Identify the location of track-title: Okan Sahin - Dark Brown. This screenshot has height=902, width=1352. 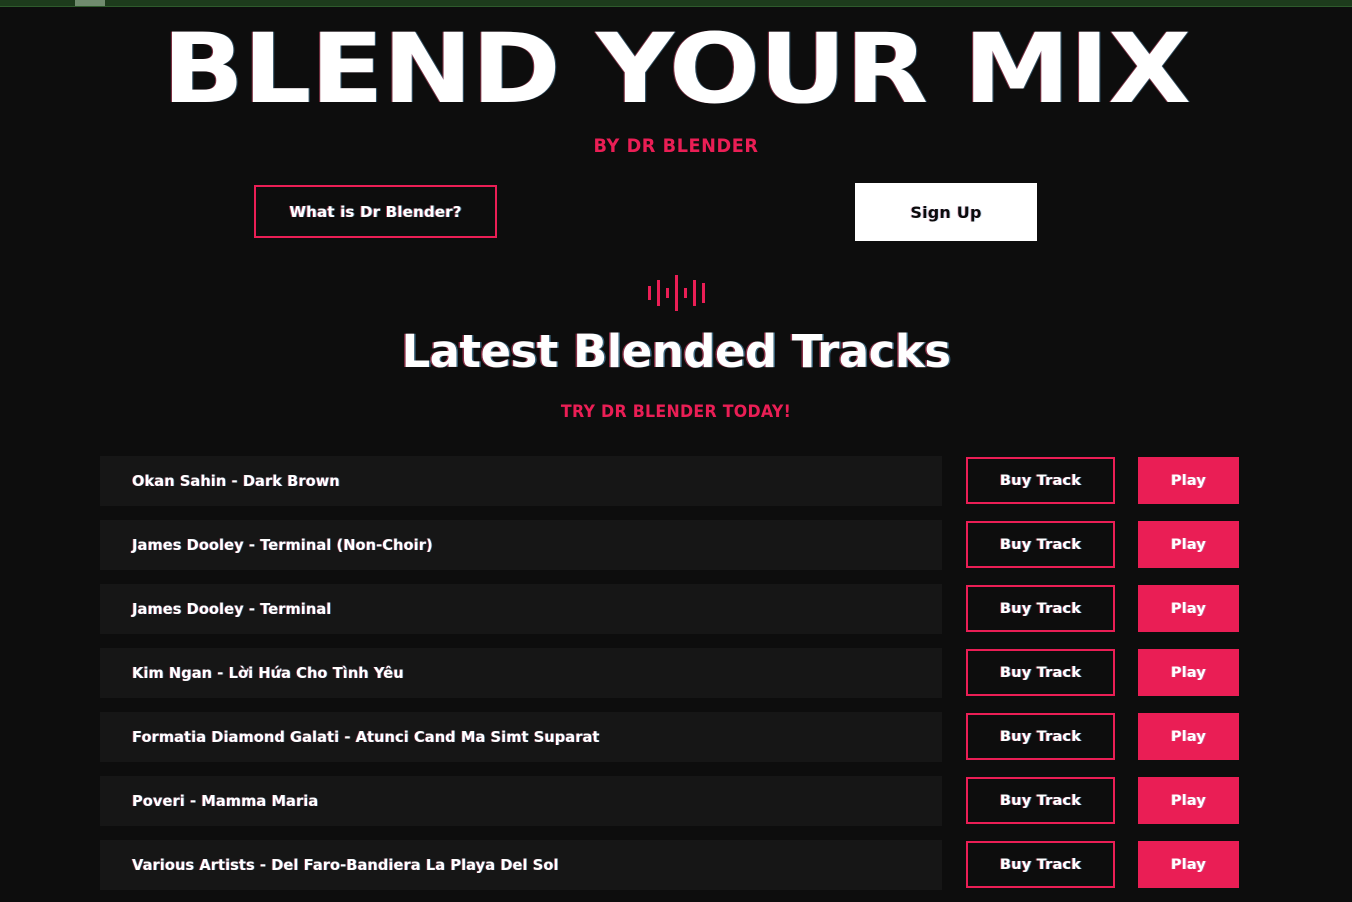
(236, 481).